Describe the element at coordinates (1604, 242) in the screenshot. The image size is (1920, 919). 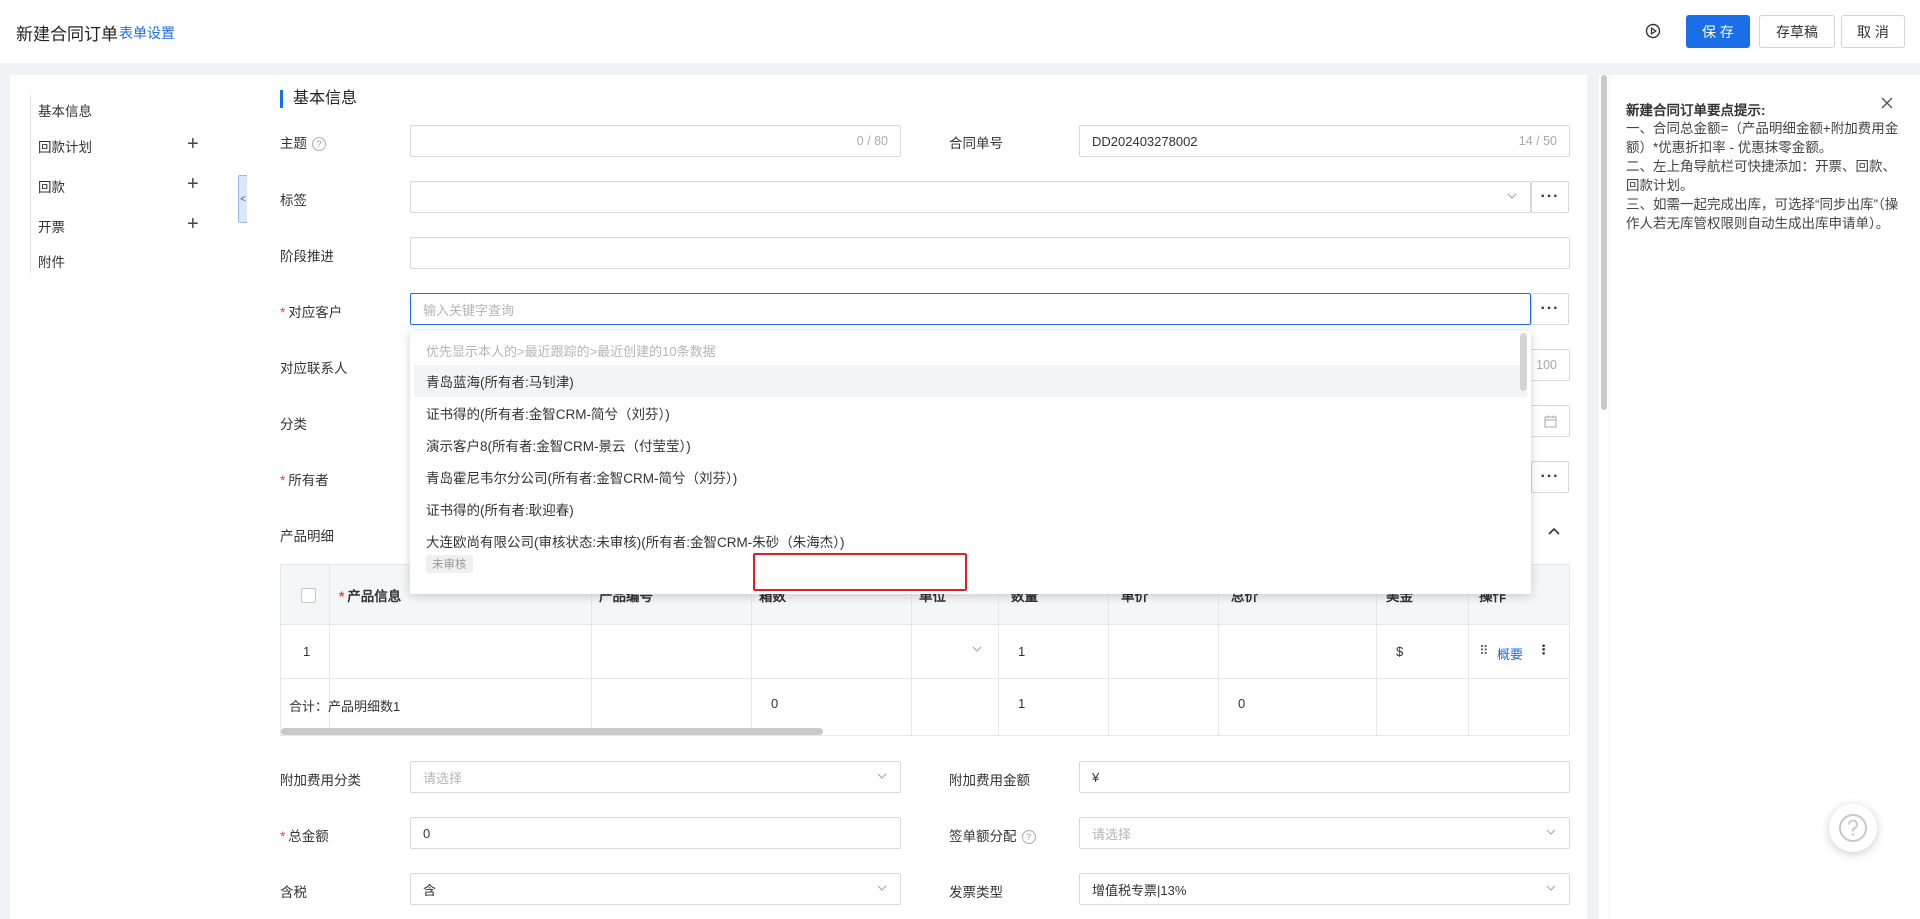
I see `vertical-scrollbar-thumb` at that location.